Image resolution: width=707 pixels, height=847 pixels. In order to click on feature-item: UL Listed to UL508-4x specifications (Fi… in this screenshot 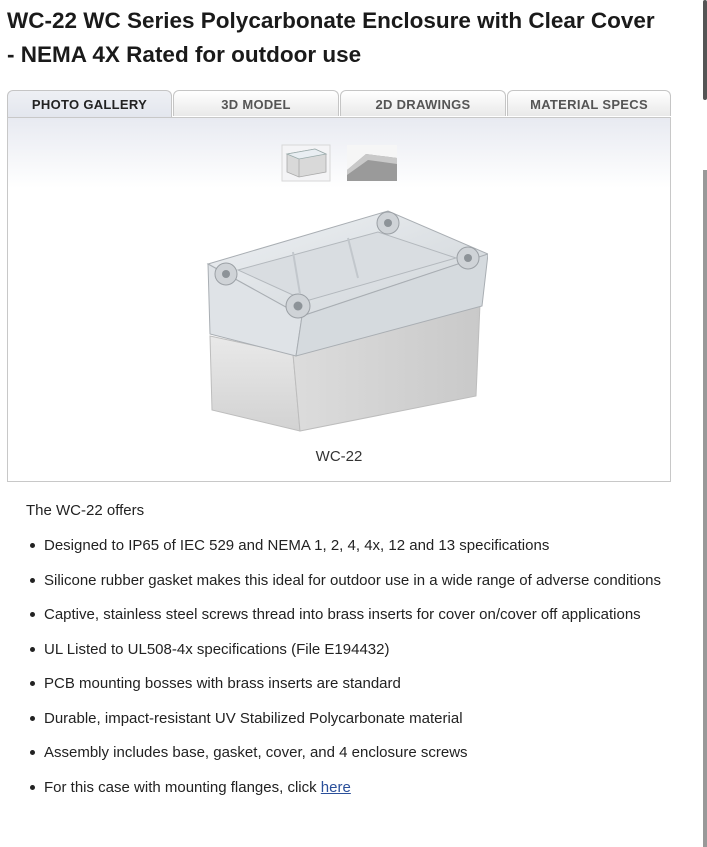, I will do `click(363, 649)`.